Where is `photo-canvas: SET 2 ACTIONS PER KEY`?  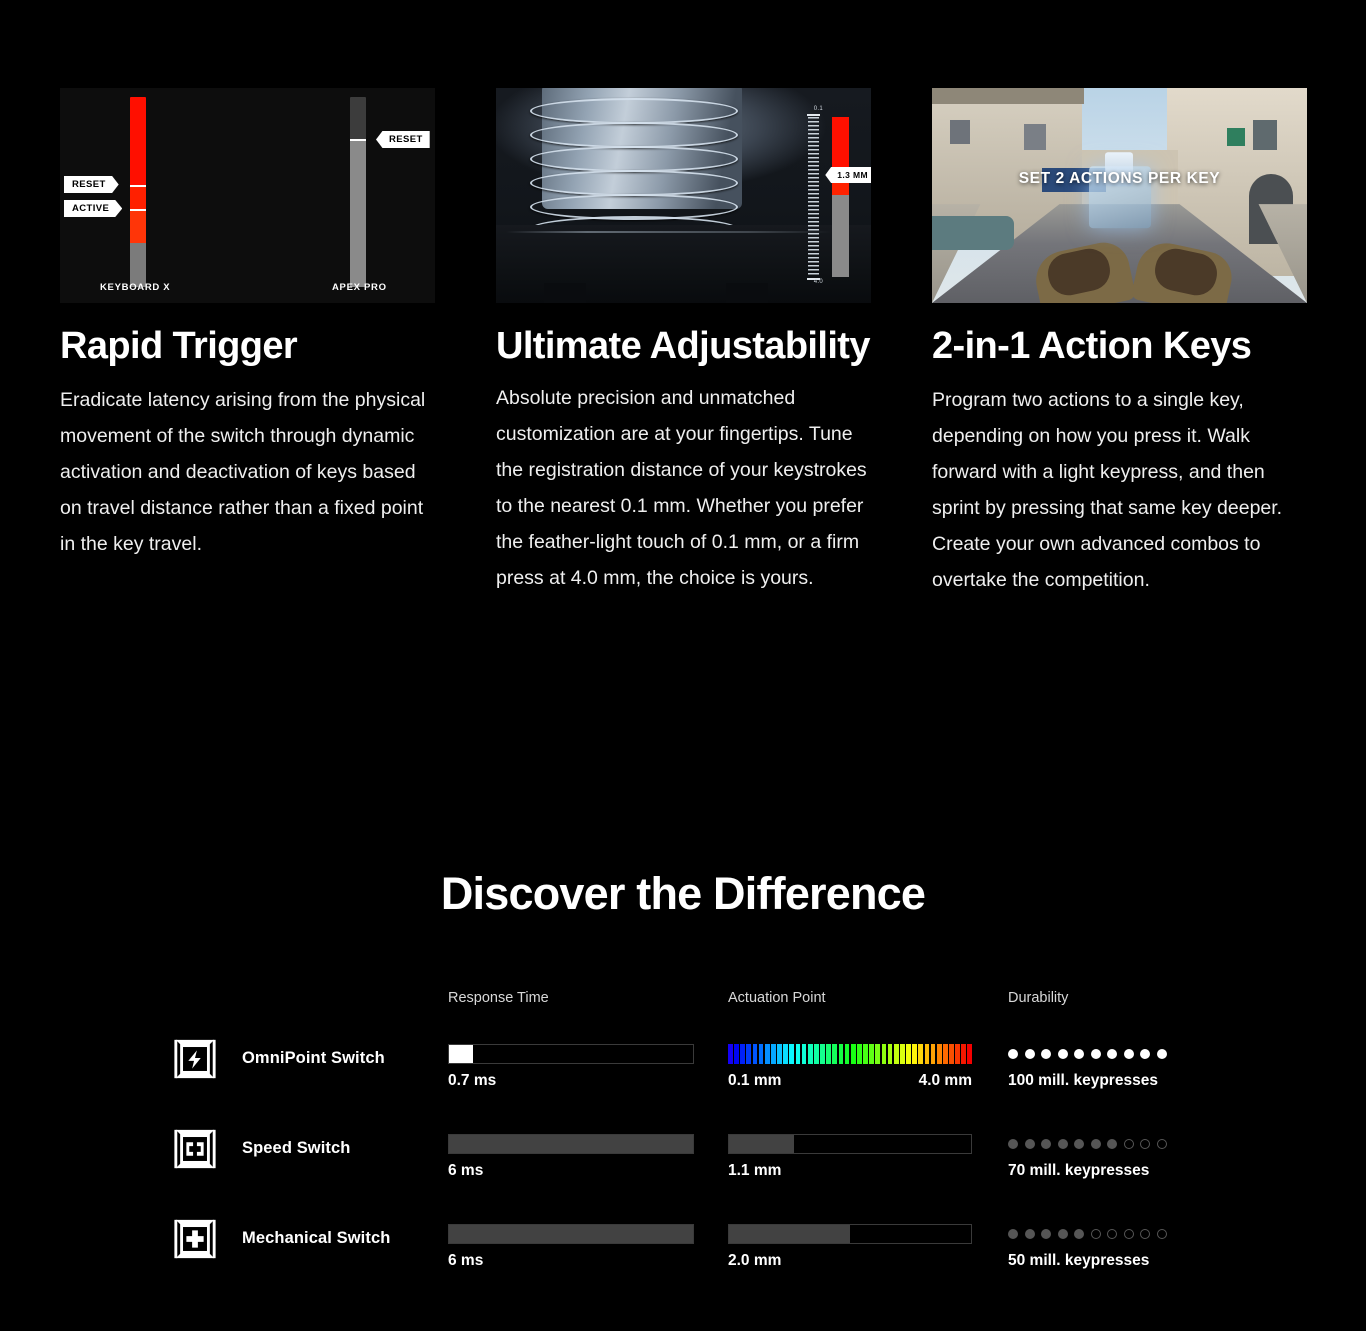 photo-canvas: SET 2 ACTIONS PER KEY is located at coordinates (1119, 195).